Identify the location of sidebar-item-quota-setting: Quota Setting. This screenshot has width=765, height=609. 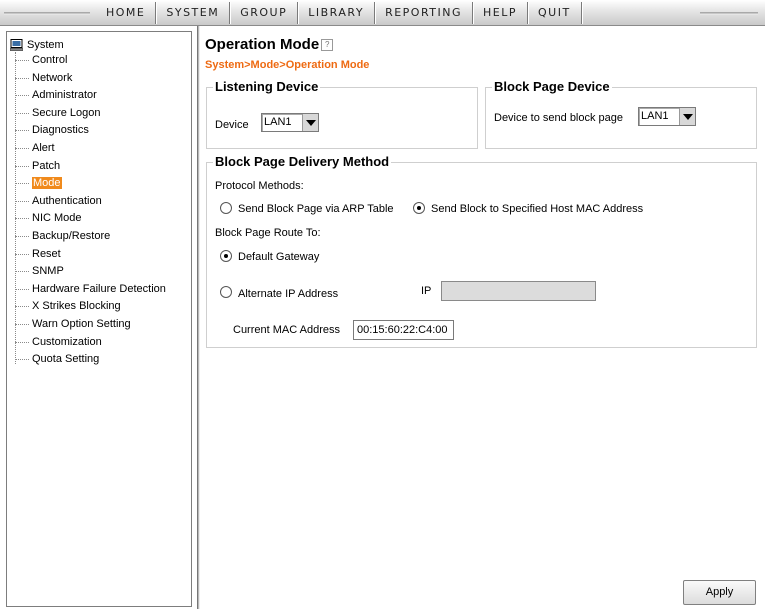
(90, 360).